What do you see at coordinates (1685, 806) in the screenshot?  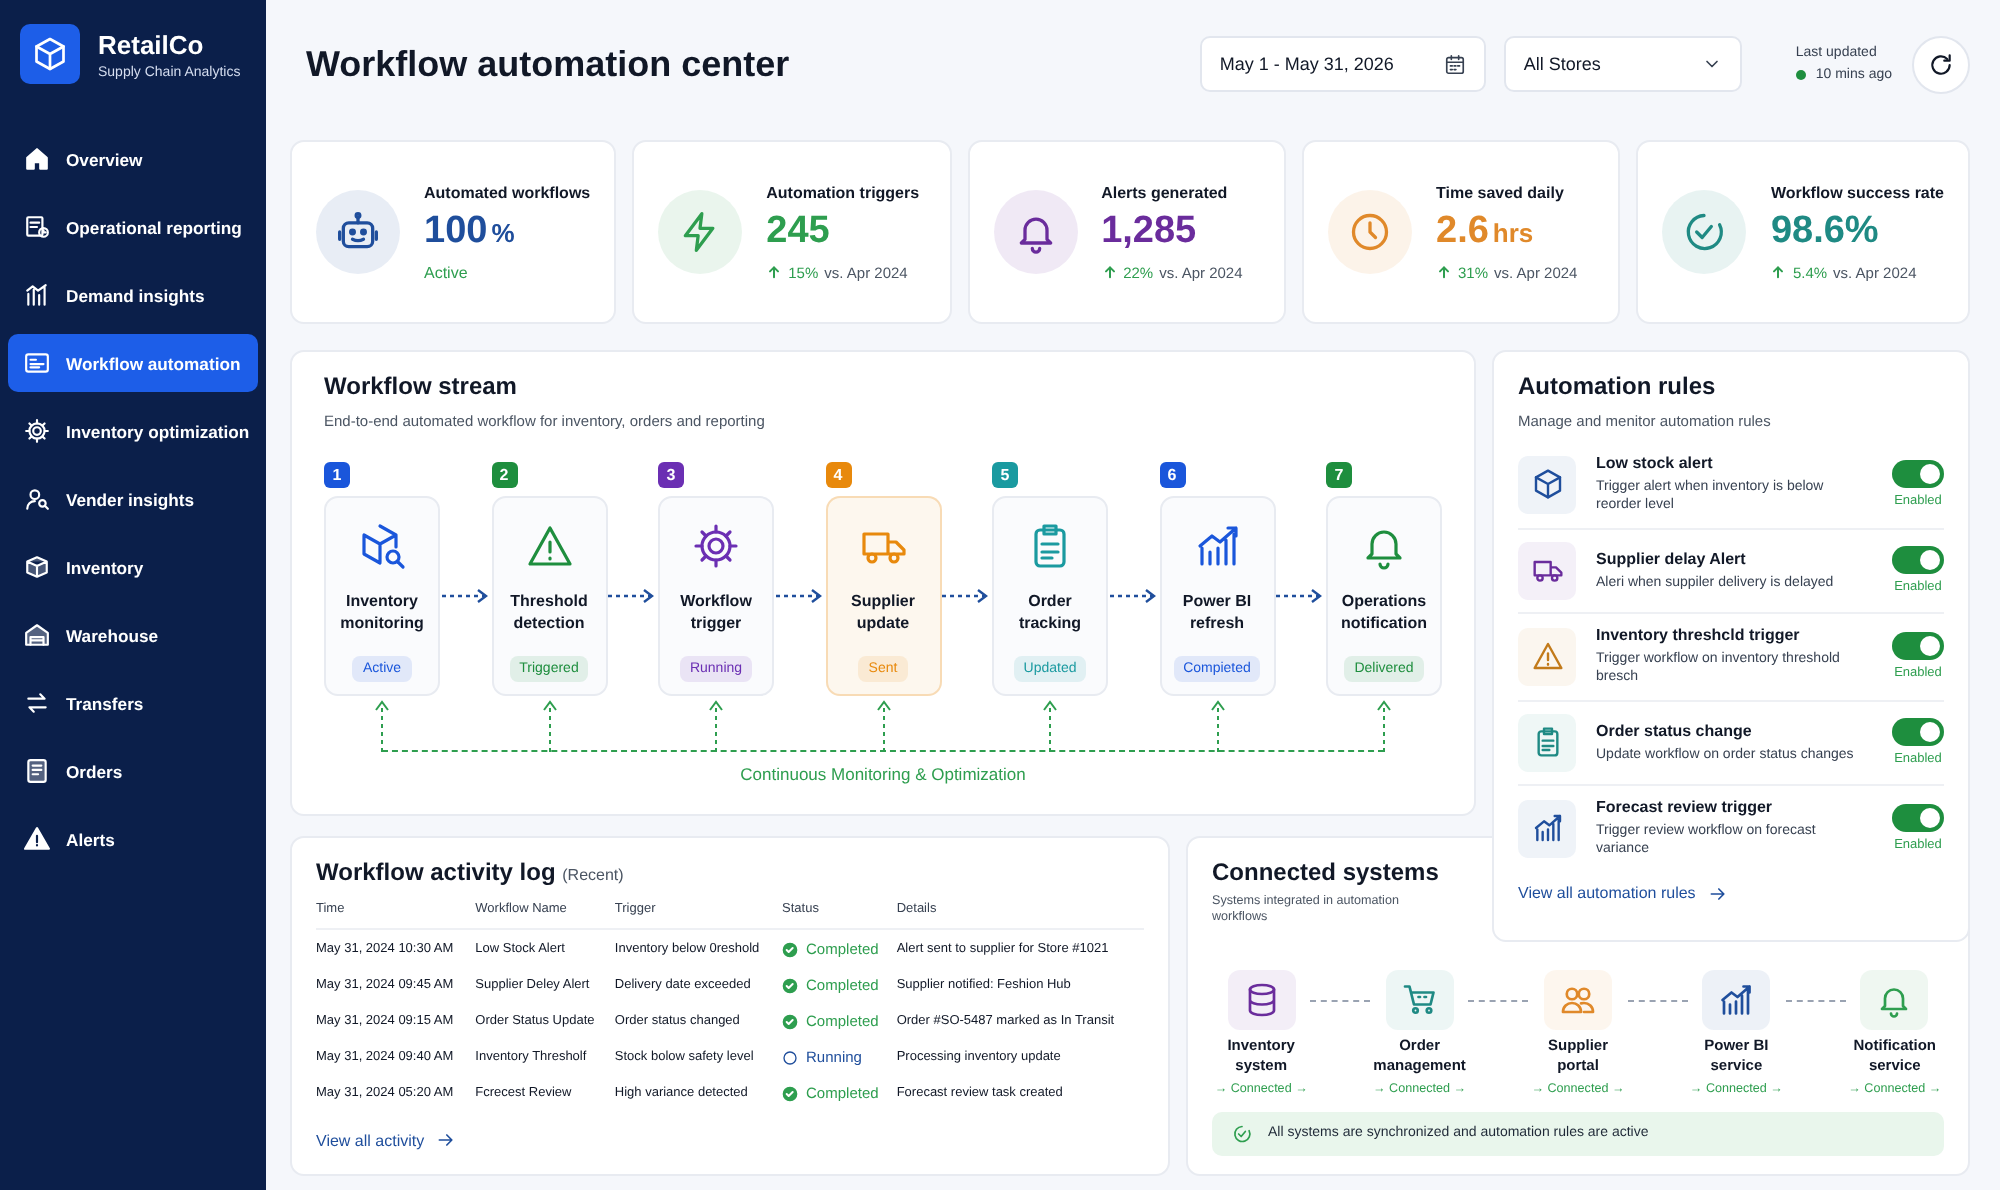 I see `rule-name: Forecast review trigger` at bounding box center [1685, 806].